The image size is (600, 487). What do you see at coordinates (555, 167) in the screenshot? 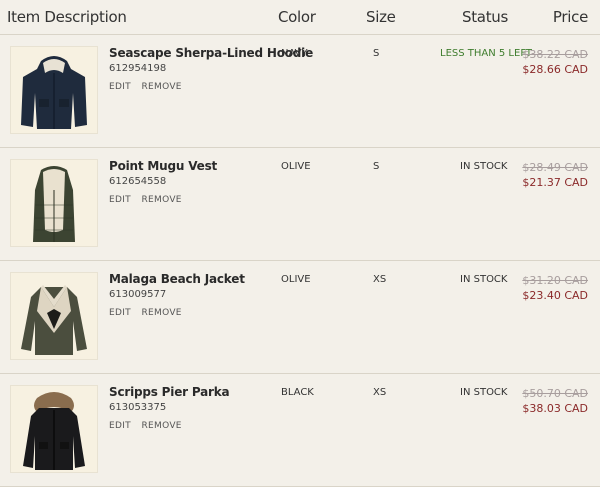
I see `original-price: $28.49 CAD` at bounding box center [555, 167].